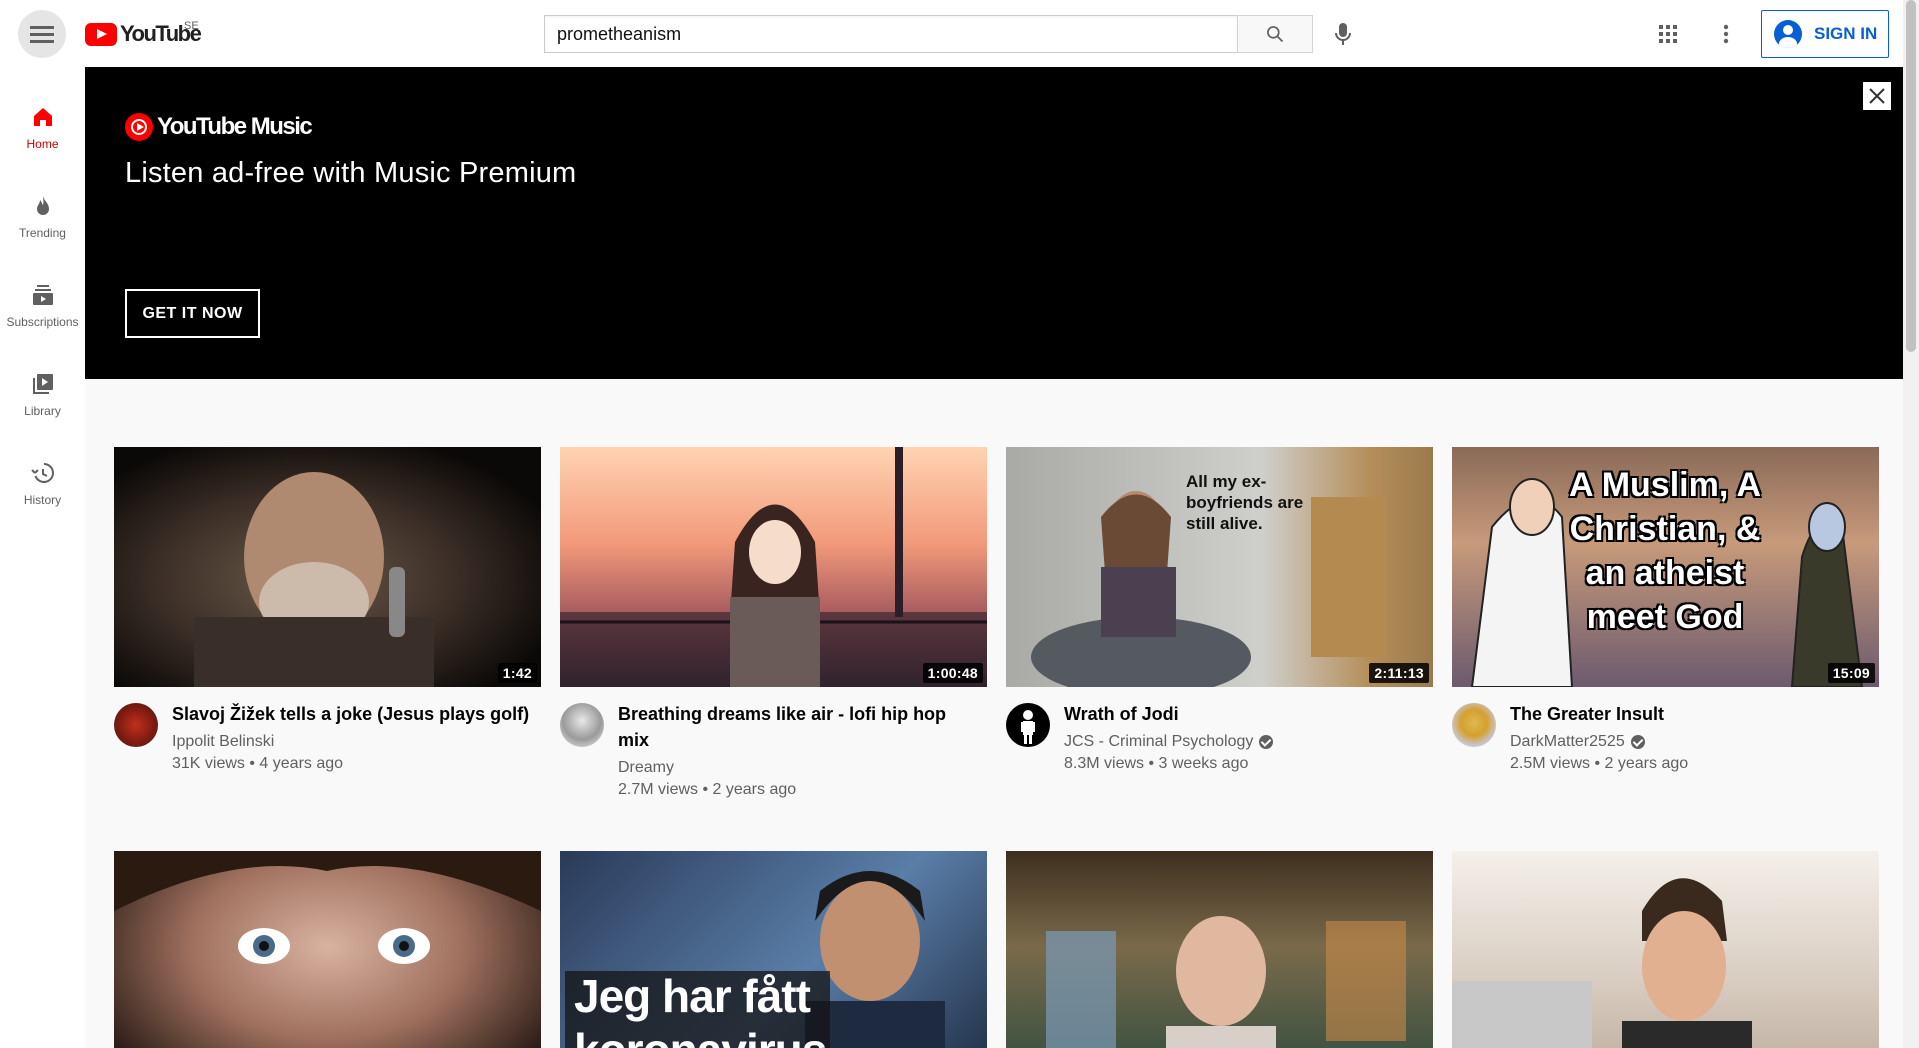  Describe the element at coordinates (1399, 673) in the screenshot. I see `video-duration: 2:11:13` at that location.